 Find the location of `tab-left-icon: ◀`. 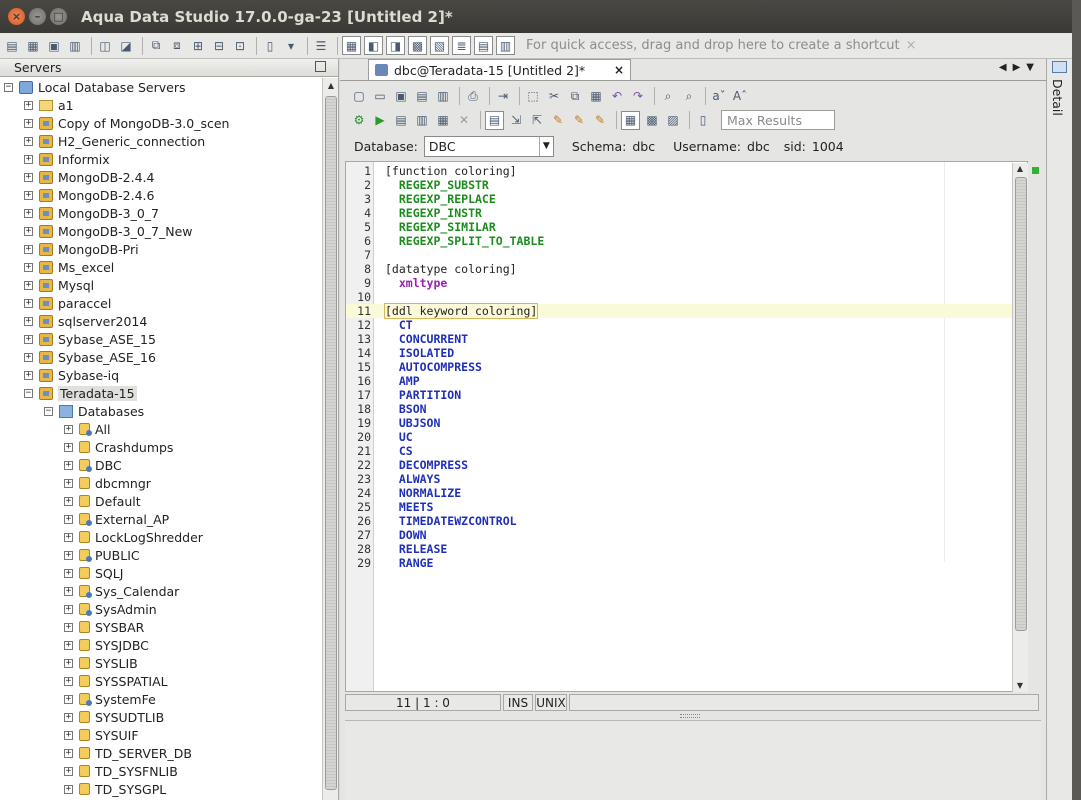

tab-left-icon: ◀ is located at coordinates (1003, 67).